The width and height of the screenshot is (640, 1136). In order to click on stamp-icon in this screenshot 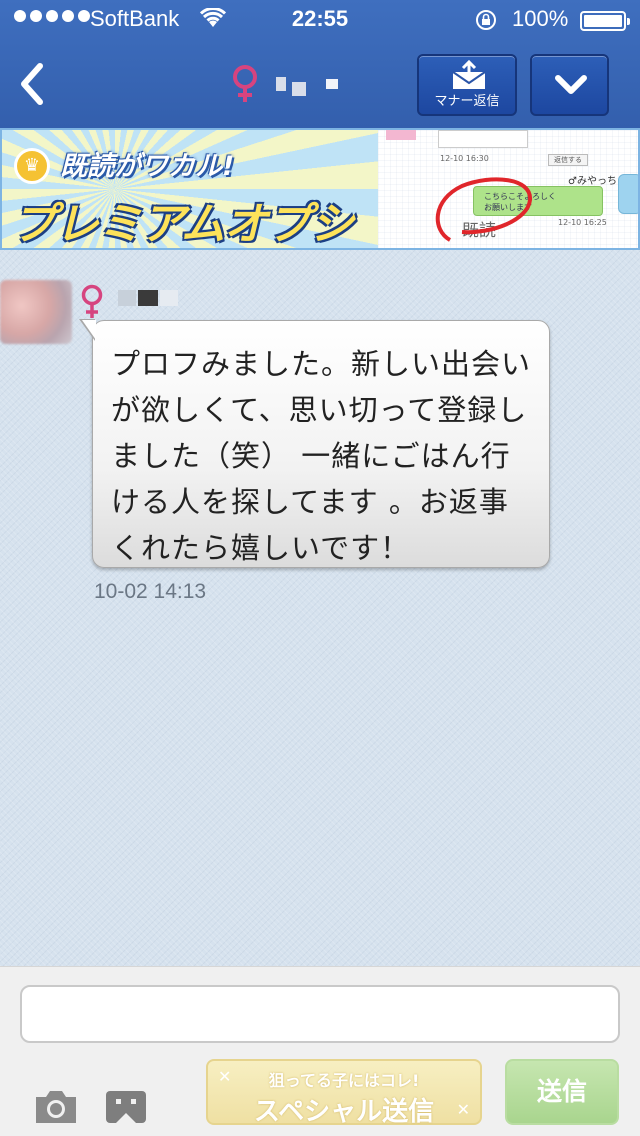, I will do `click(126, 1107)`.